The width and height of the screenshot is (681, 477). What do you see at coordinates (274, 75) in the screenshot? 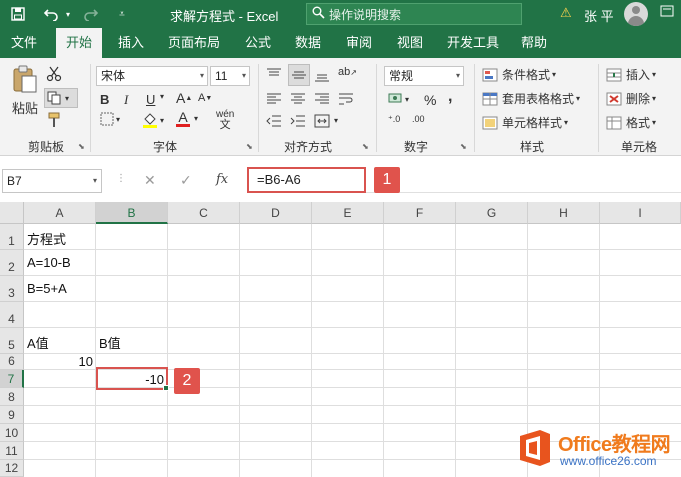
I see `align-top-icon` at bounding box center [274, 75].